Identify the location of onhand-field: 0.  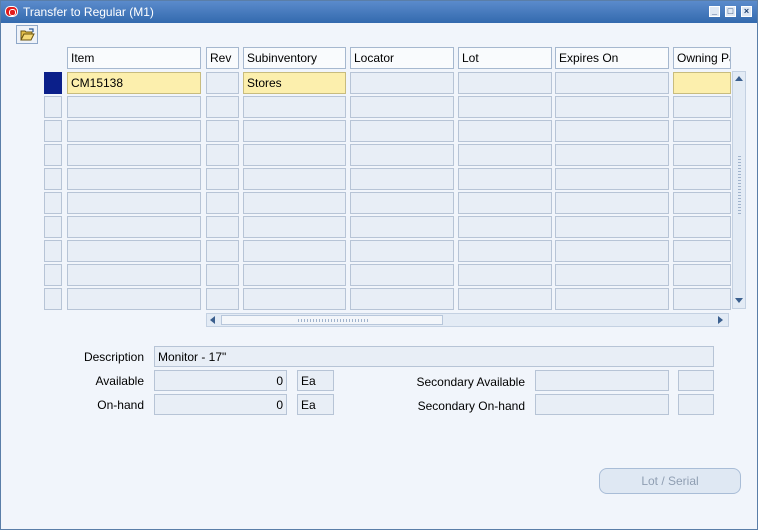
(220, 404).